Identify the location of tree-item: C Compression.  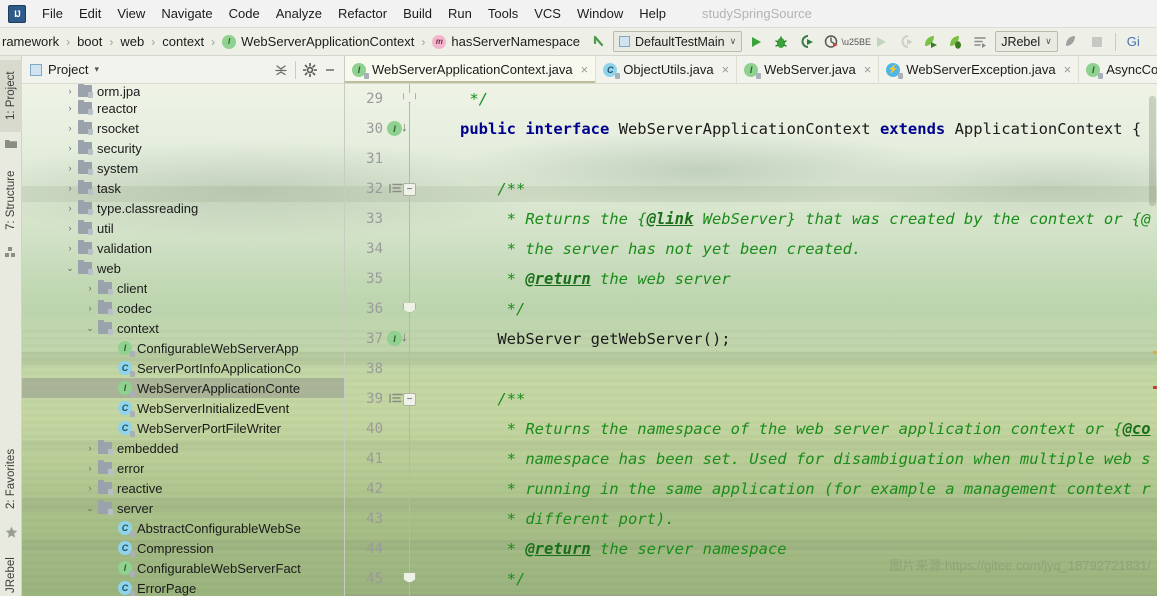
(183, 548).